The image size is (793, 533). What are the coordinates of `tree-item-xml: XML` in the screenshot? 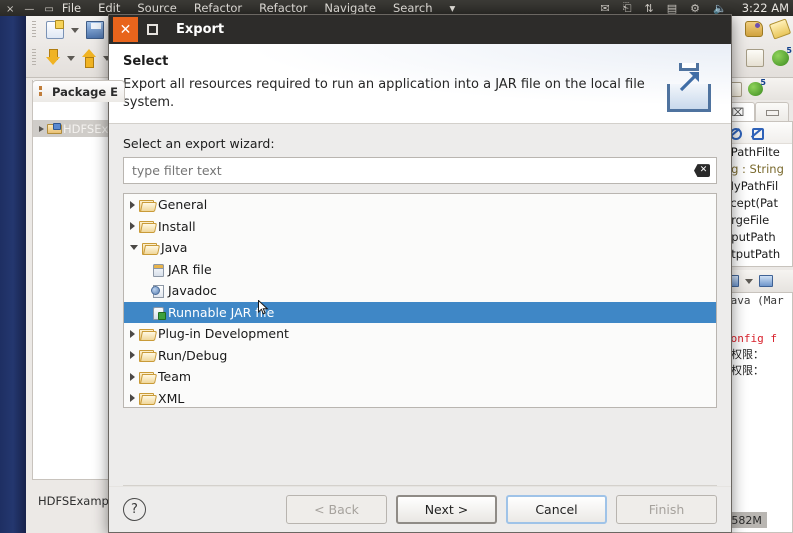 It's located at (420, 398).